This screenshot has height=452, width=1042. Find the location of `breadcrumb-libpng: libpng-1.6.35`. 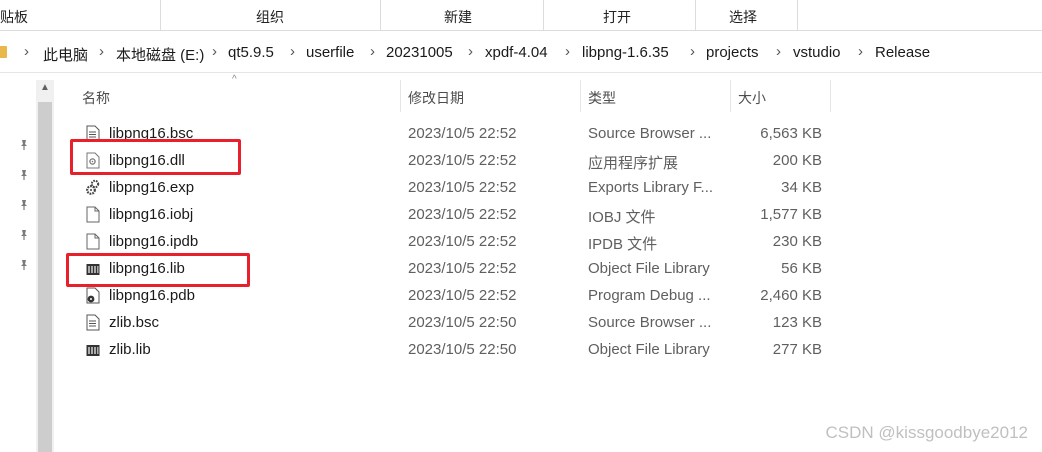

breadcrumb-libpng: libpng-1.6.35 is located at coordinates (625, 52).